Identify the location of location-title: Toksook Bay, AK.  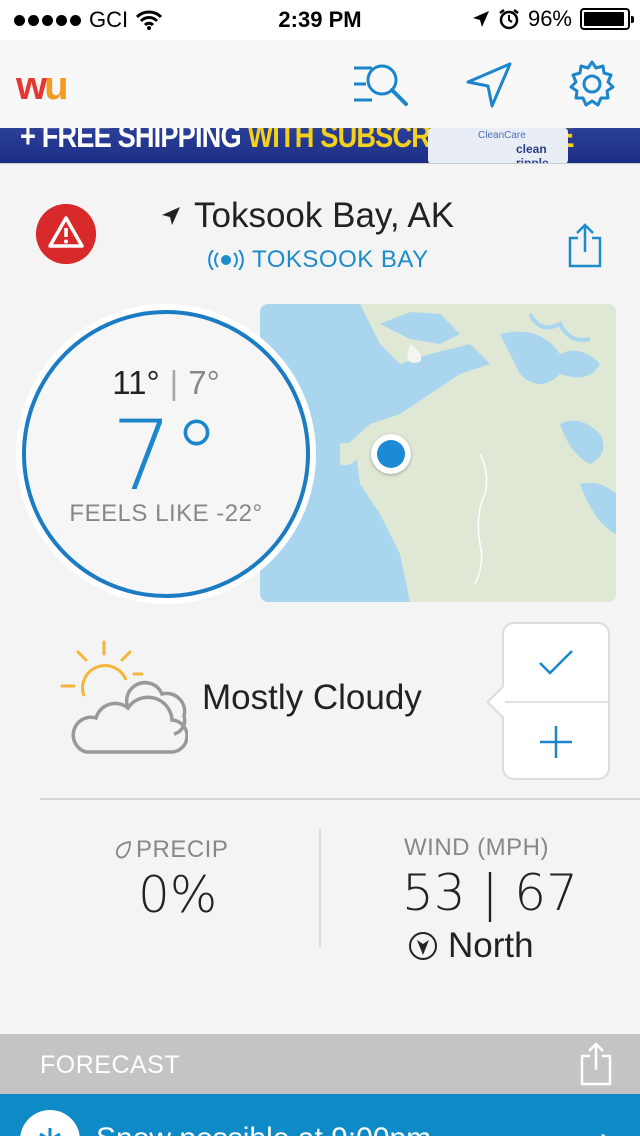
(307, 216).